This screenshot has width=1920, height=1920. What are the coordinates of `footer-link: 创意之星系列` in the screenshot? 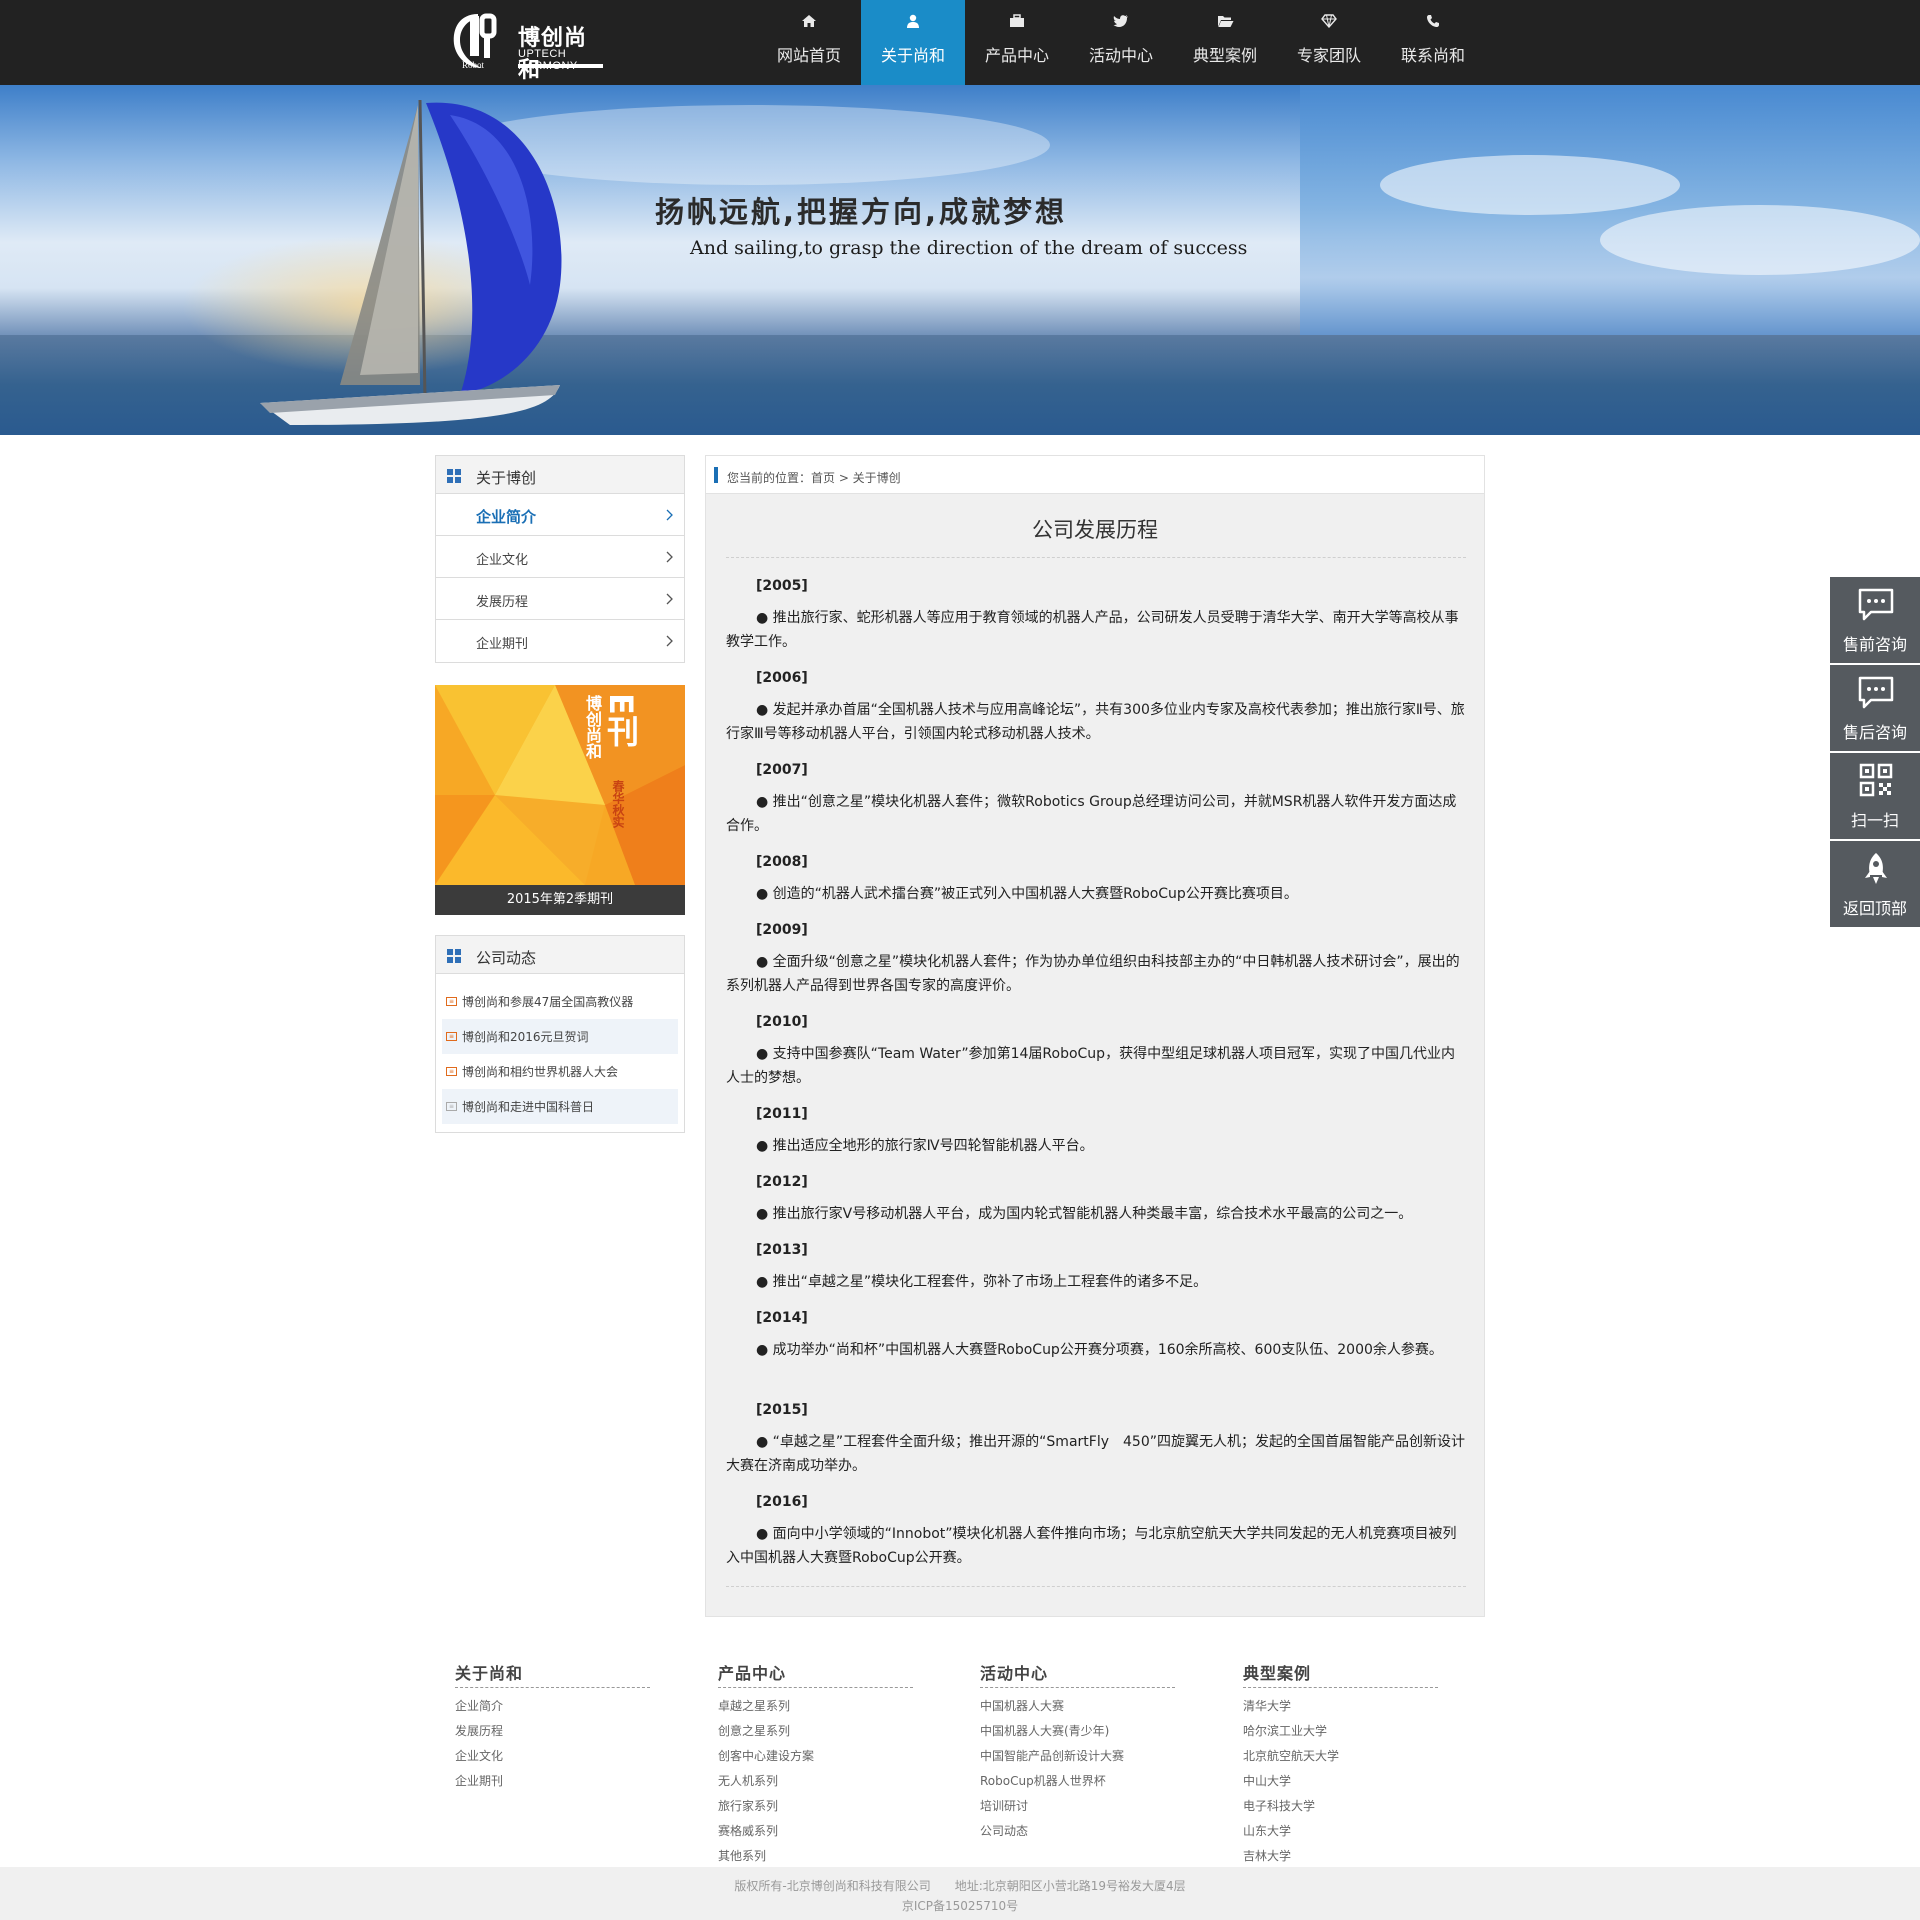 It's located at (815, 1731).